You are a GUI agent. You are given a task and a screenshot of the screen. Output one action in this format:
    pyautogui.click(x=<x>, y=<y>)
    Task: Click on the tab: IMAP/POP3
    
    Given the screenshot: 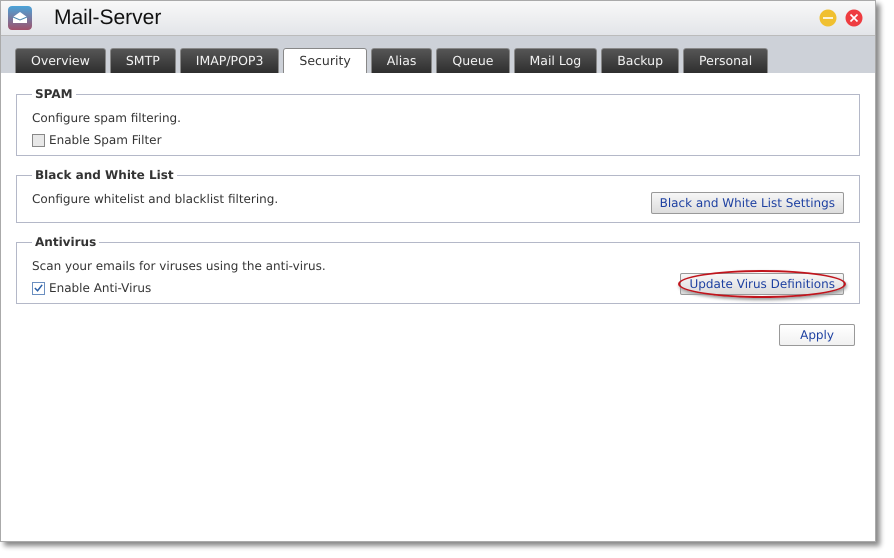 What is the action you would take?
    pyautogui.click(x=230, y=60)
    